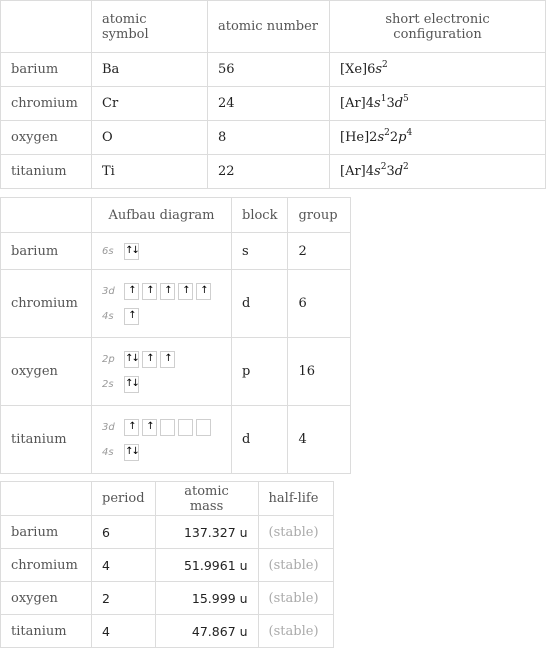 The width and height of the screenshot is (546, 650). I want to click on table-row: barium 6s ↑↓ s 2, so click(176, 251).